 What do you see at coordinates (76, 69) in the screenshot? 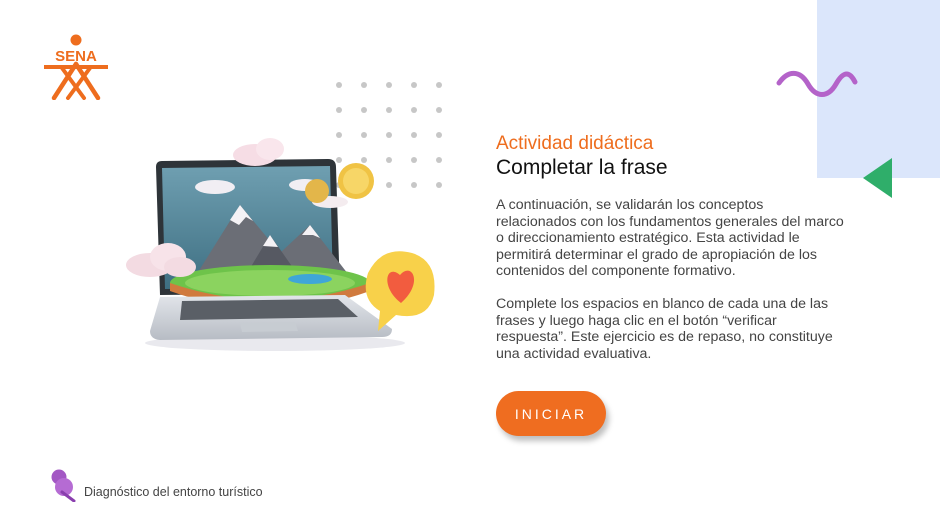
I see `sena-logo: SENA` at bounding box center [76, 69].